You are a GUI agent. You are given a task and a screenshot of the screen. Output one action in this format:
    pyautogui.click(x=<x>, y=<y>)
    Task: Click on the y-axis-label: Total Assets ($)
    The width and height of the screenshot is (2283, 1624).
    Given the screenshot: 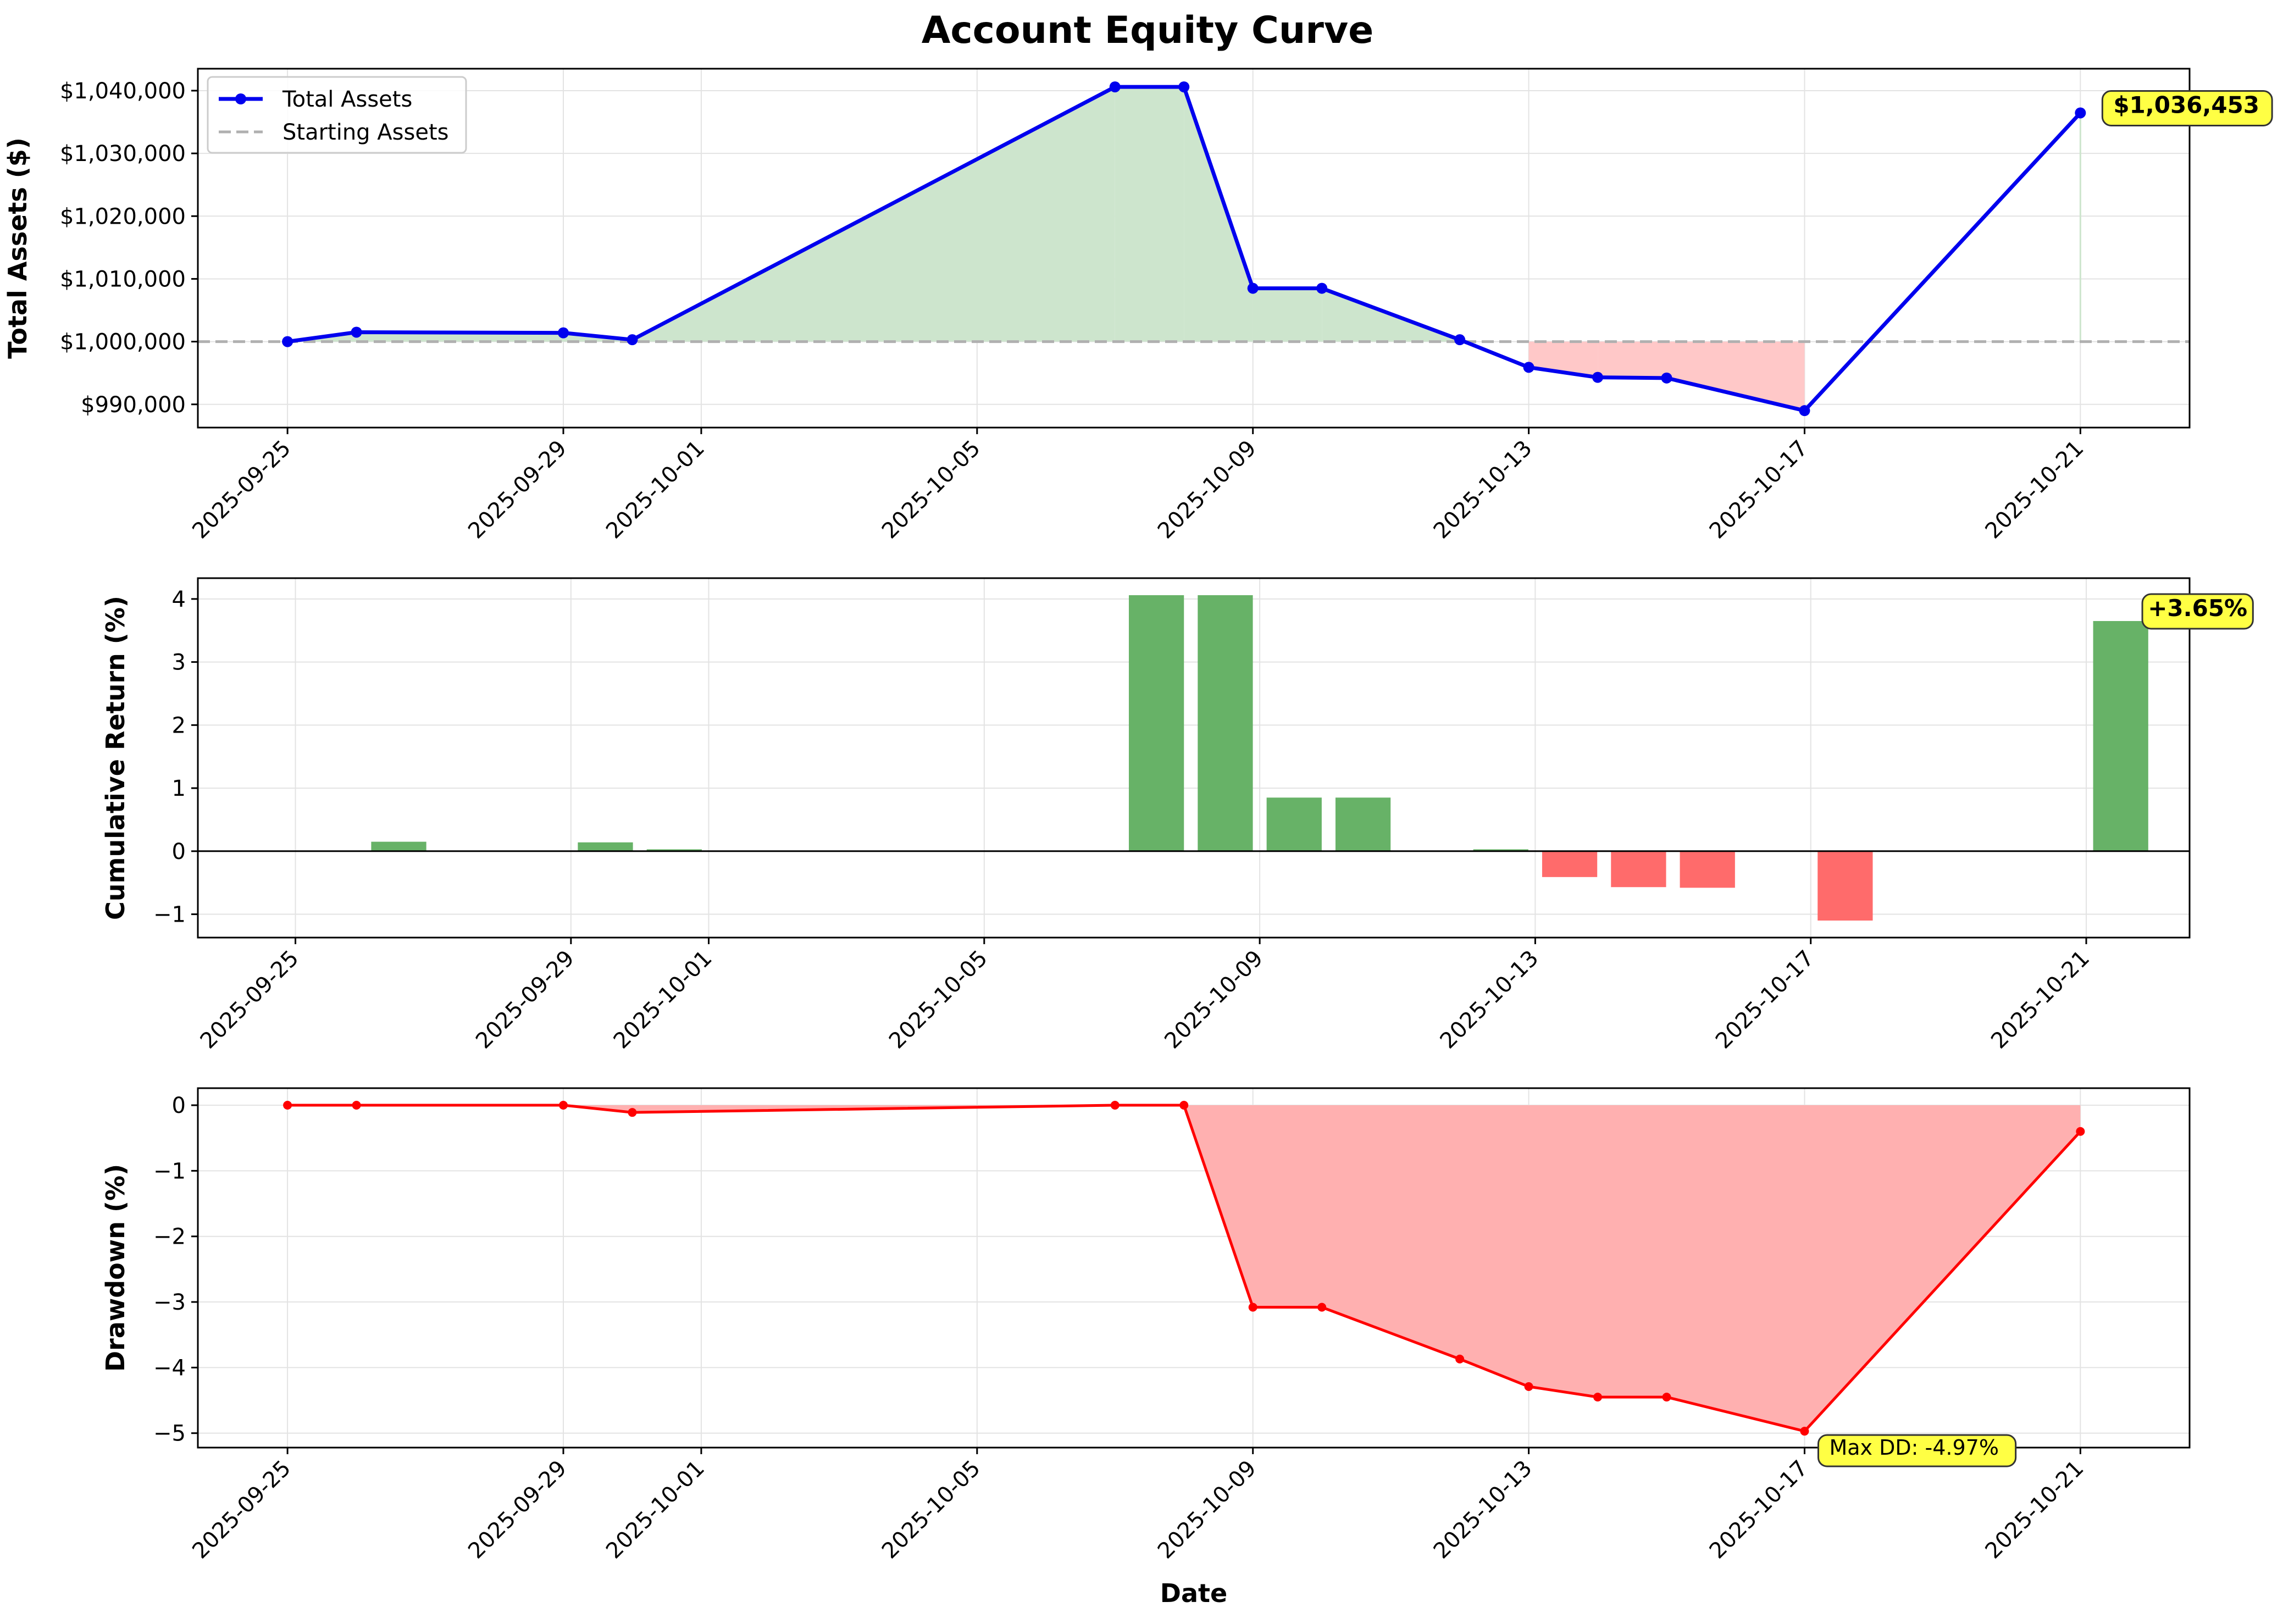 What is the action you would take?
    pyautogui.click(x=17, y=248)
    